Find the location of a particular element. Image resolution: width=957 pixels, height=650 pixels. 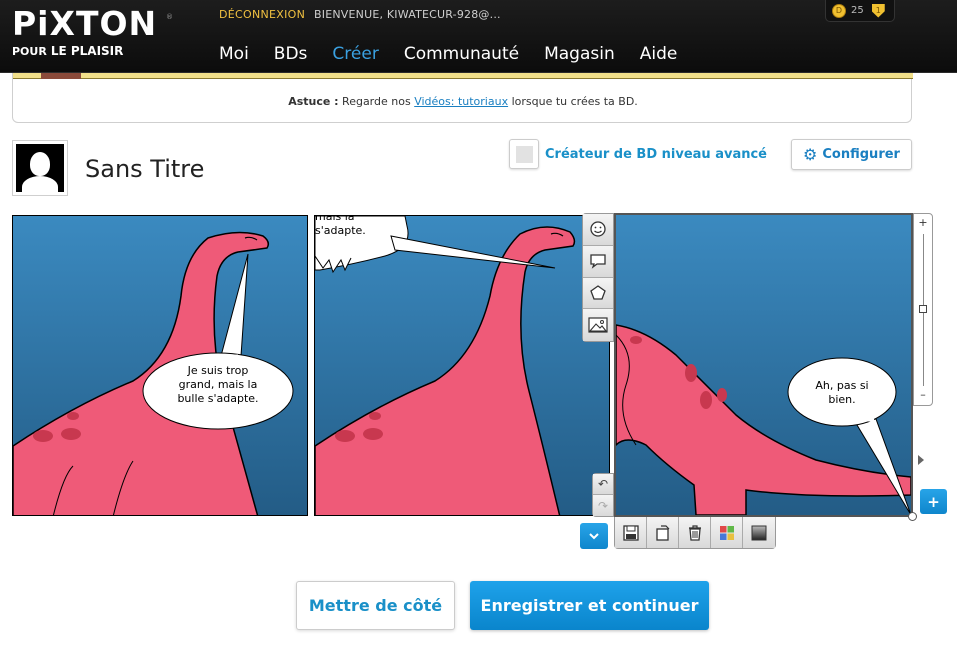

nav-creer: Créer is located at coordinates (355, 54).